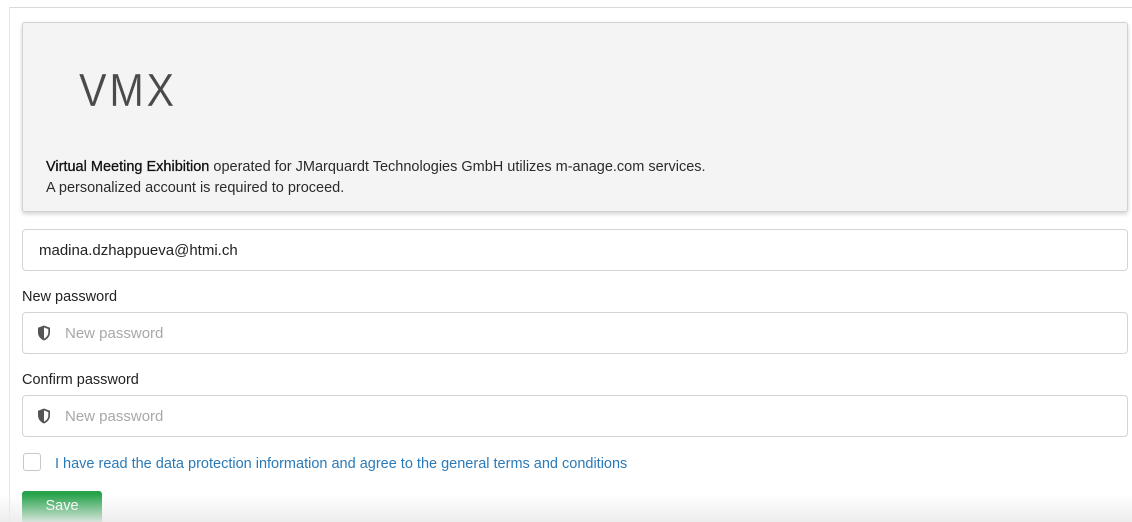  Describe the element at coordinates (62, 506) in the screenshot. I see `save-button: Save` at that location.